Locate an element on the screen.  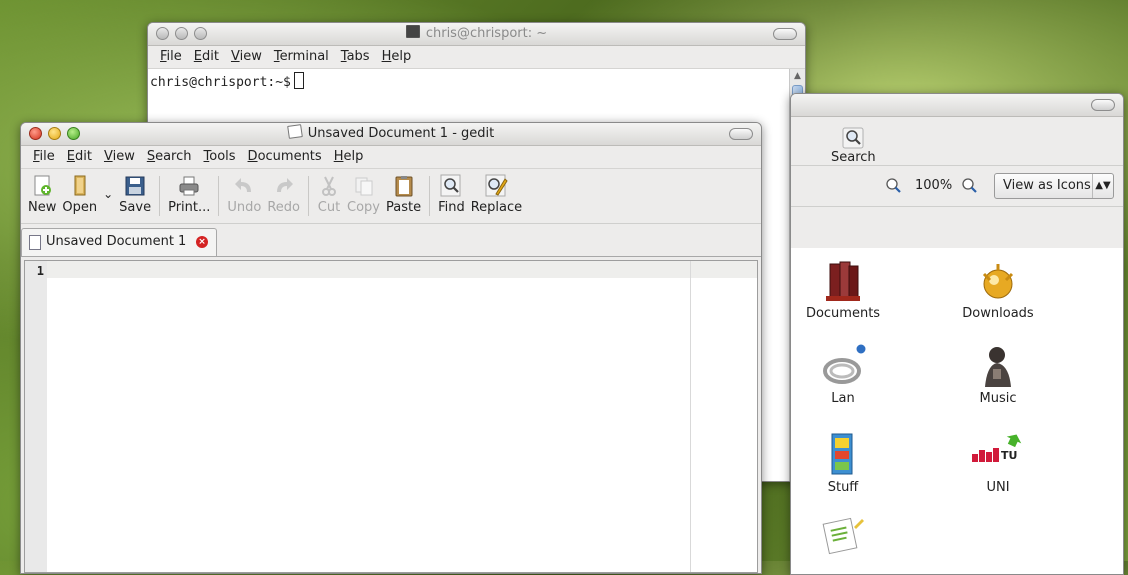
tool-label: Save is located at coordinates (135, 207).